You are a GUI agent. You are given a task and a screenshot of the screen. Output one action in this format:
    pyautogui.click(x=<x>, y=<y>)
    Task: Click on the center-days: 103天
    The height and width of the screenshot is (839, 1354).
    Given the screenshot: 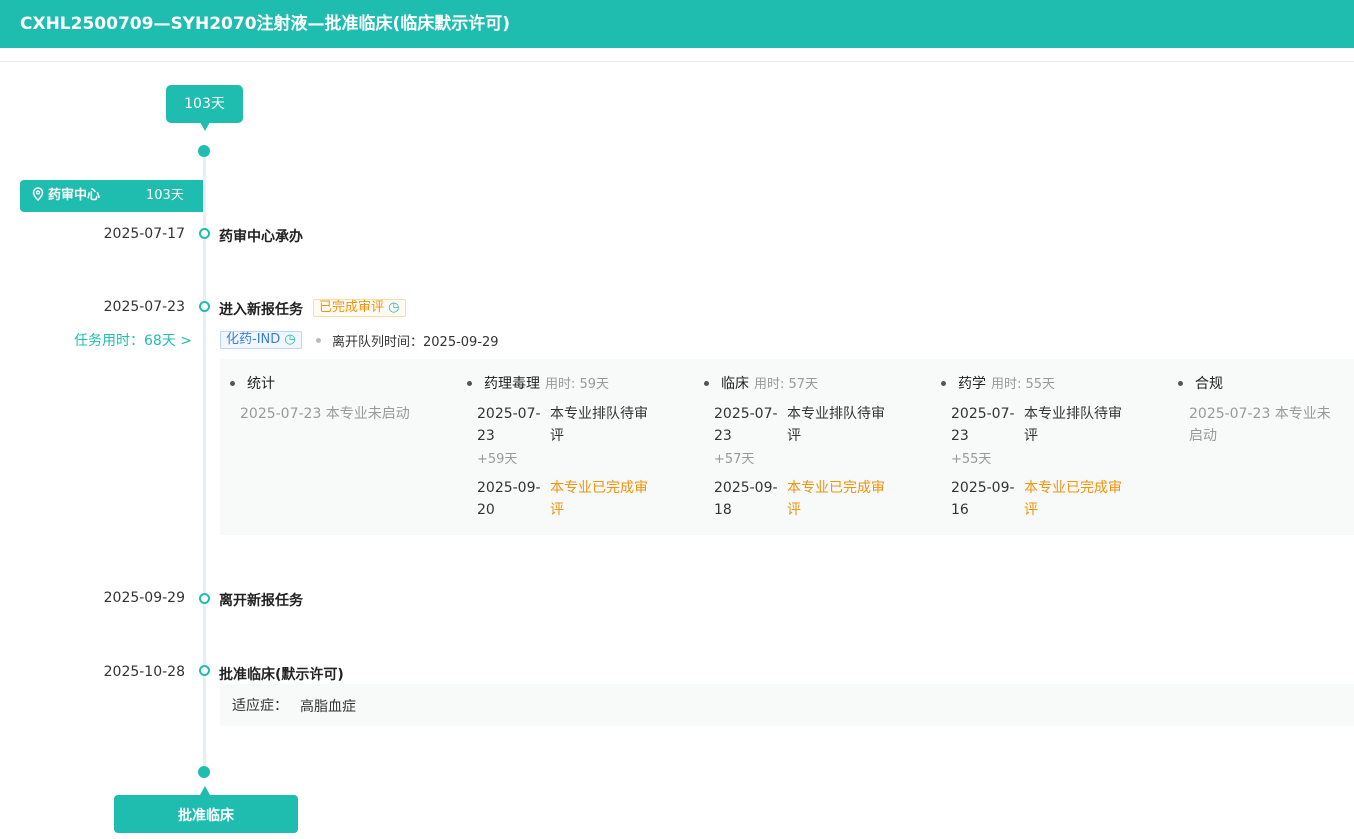 What is the action you would take?
    pyautogui.click(x=165, y=195)
    